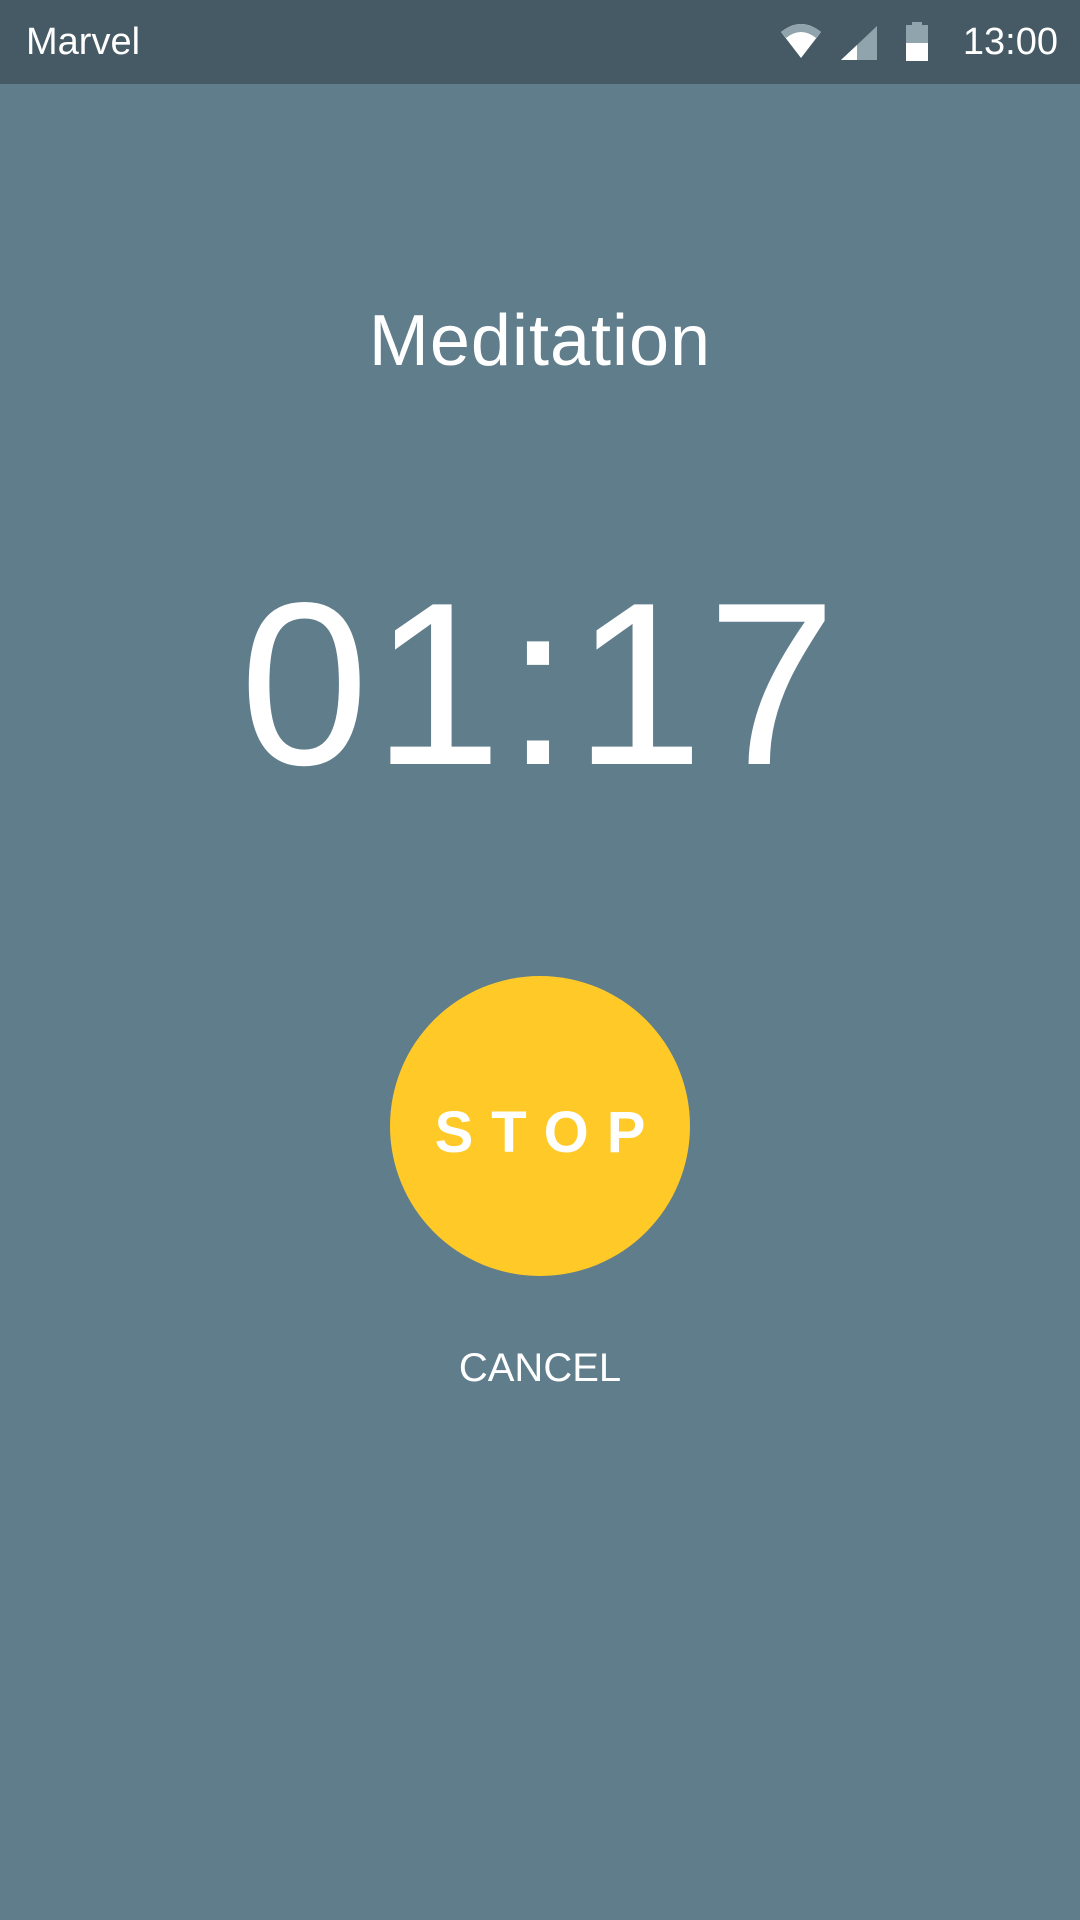  Describe the element at coordinates (1010, 41) in the screenshot. I see `status-time: 13:00` at that location.